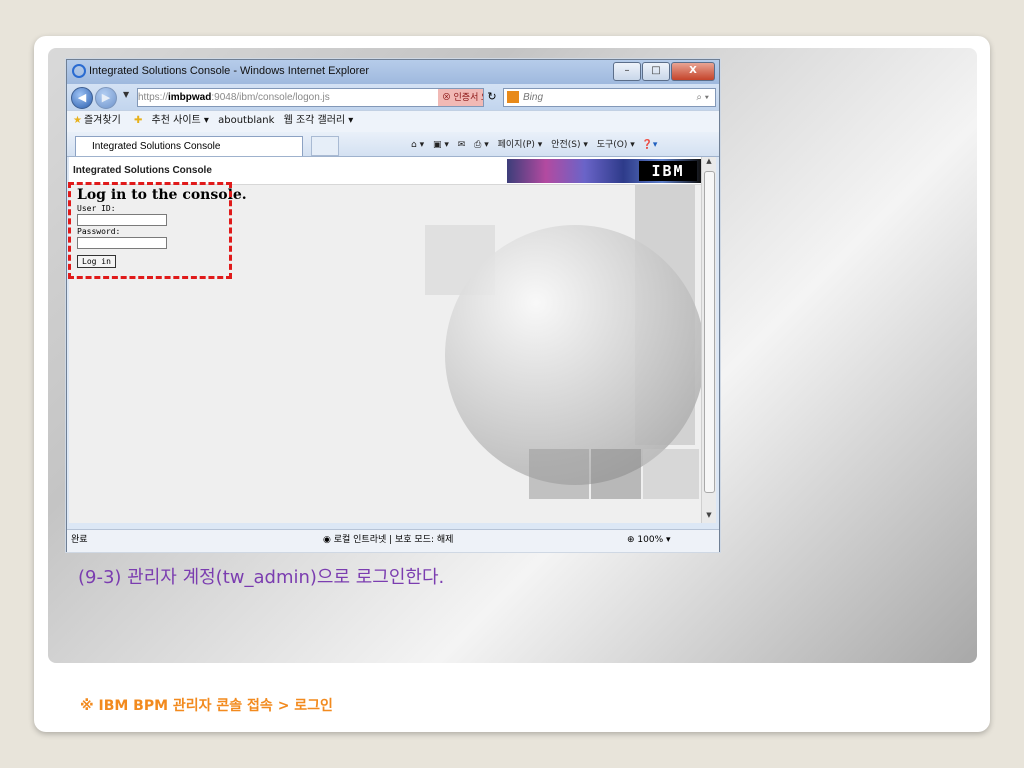 The width and height of the screenshot is (1024, 768). I want to click on status-text: 완료, so click(79, 540).